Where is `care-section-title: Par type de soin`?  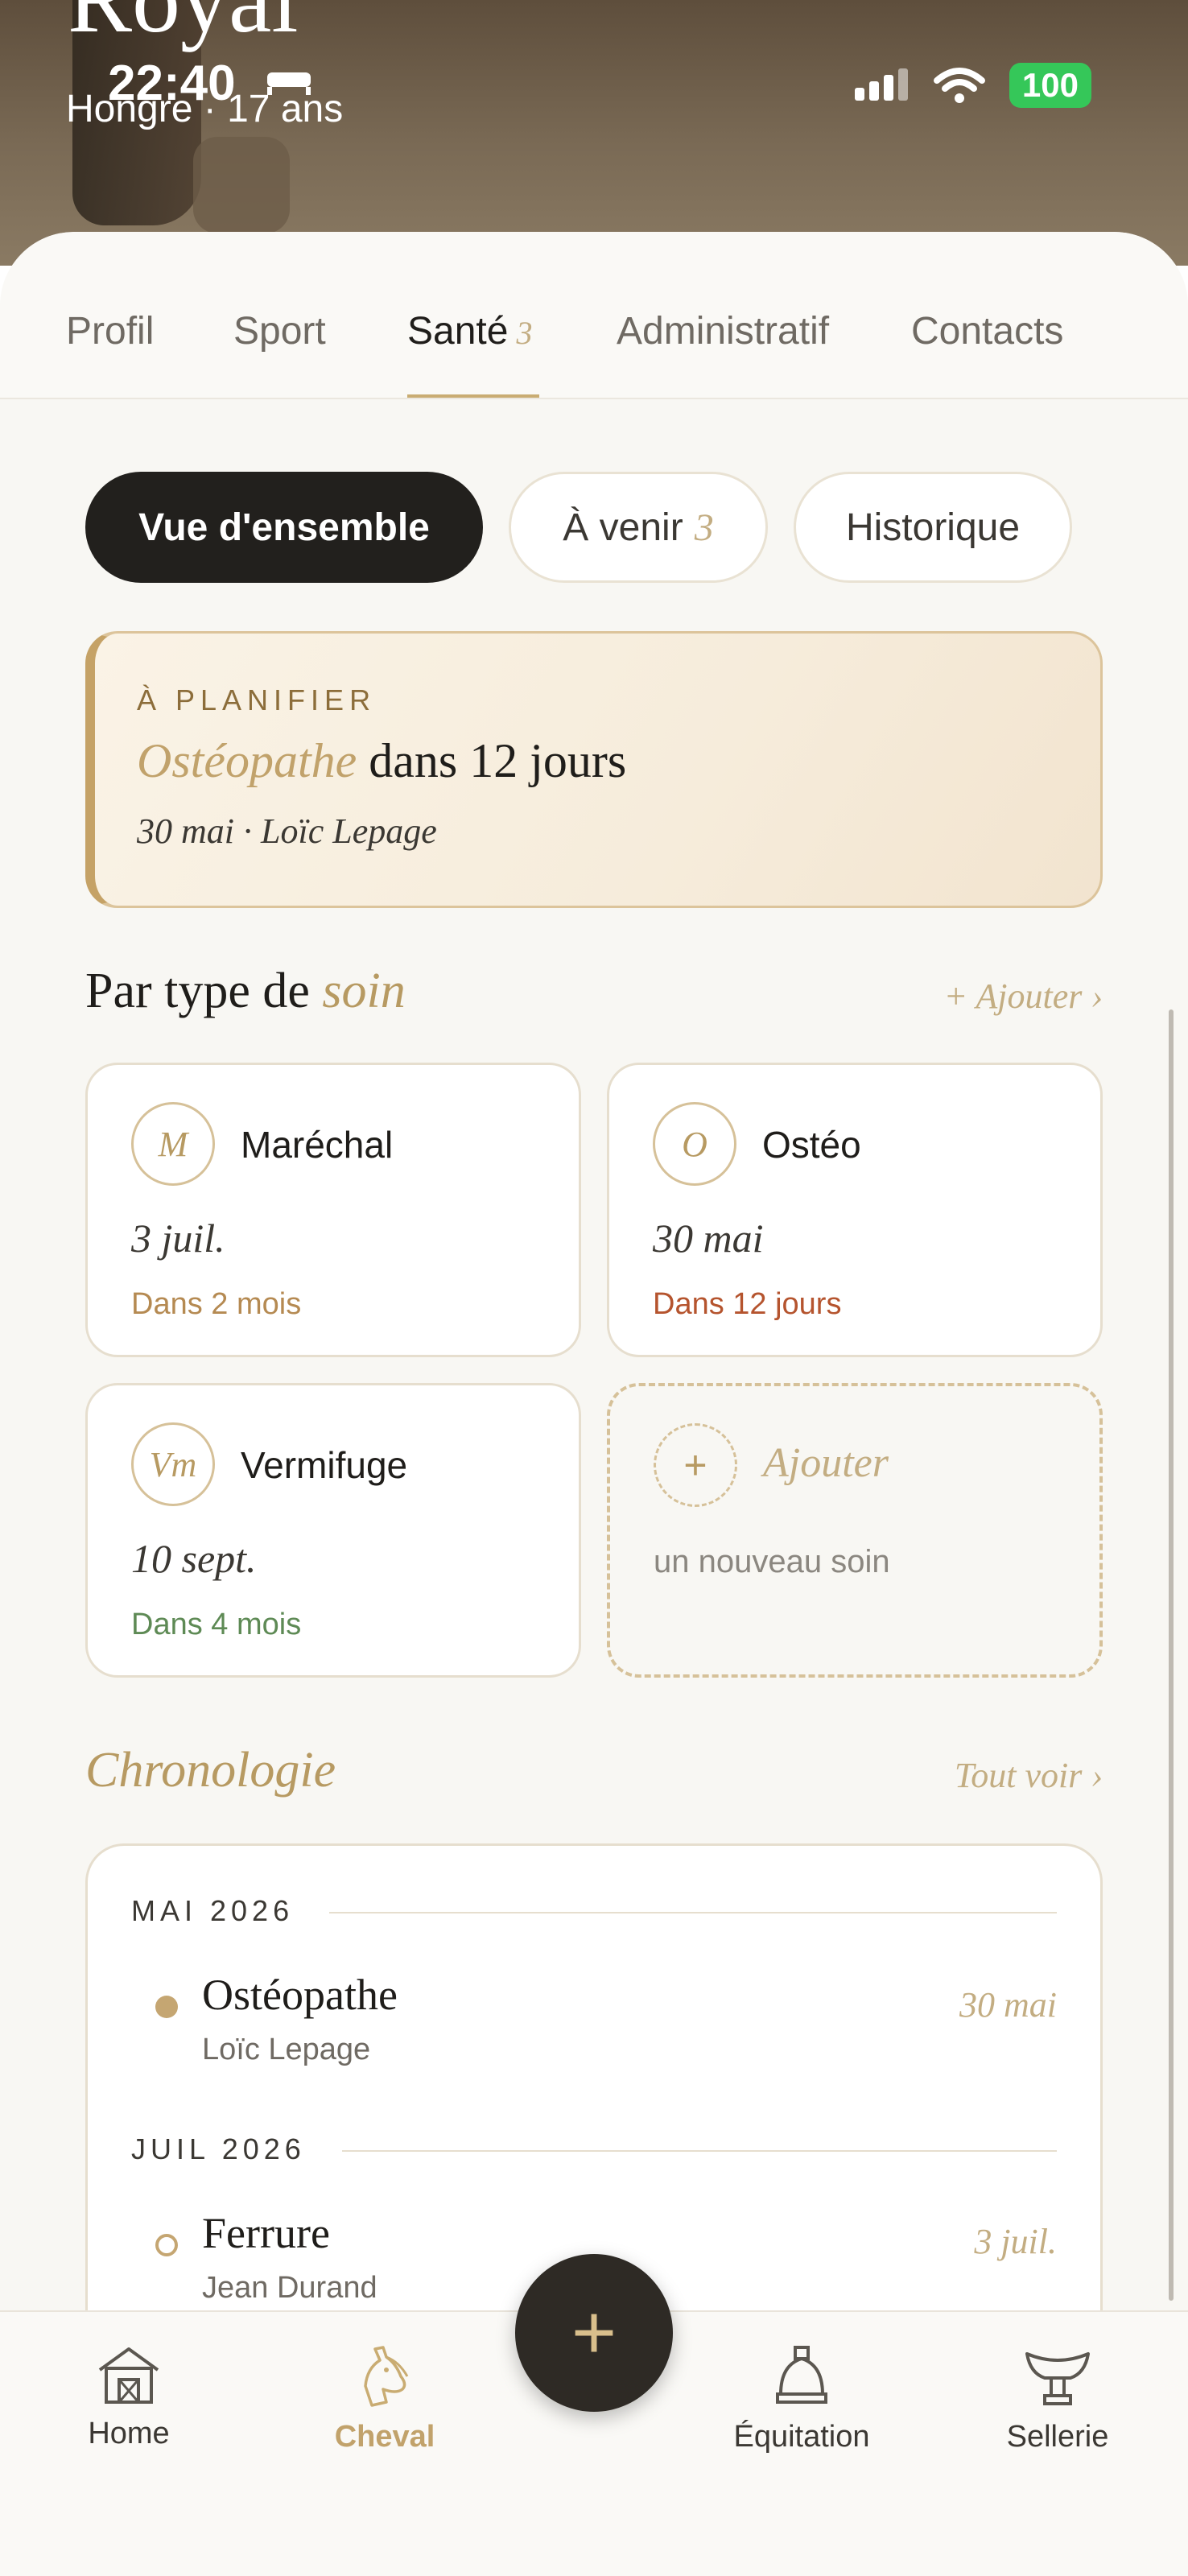
care-section-title: Par type de soin is located at coordinates (245, 991).